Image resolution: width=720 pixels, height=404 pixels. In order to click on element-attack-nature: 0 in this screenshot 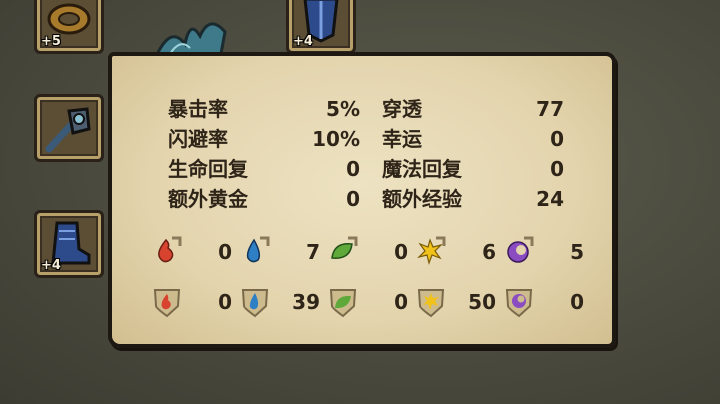, I will do `click(372, 252)`.